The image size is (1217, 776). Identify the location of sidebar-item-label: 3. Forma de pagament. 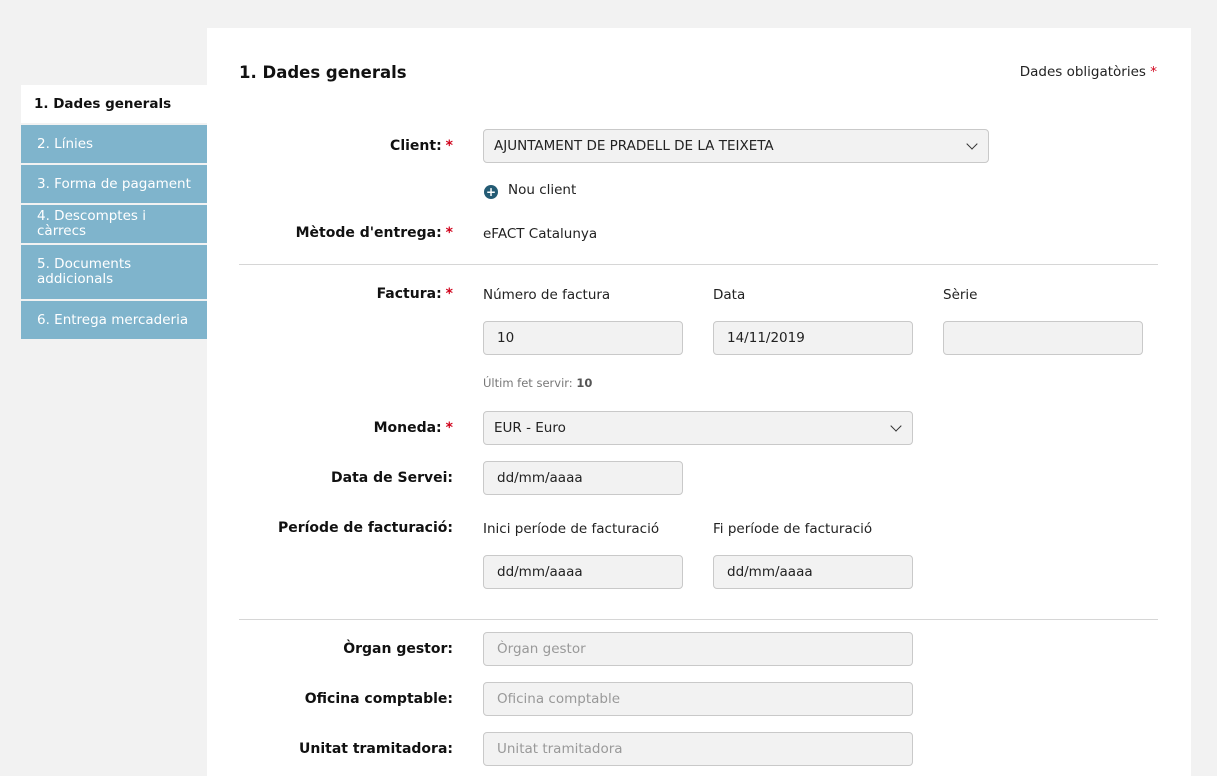
(114, 183).